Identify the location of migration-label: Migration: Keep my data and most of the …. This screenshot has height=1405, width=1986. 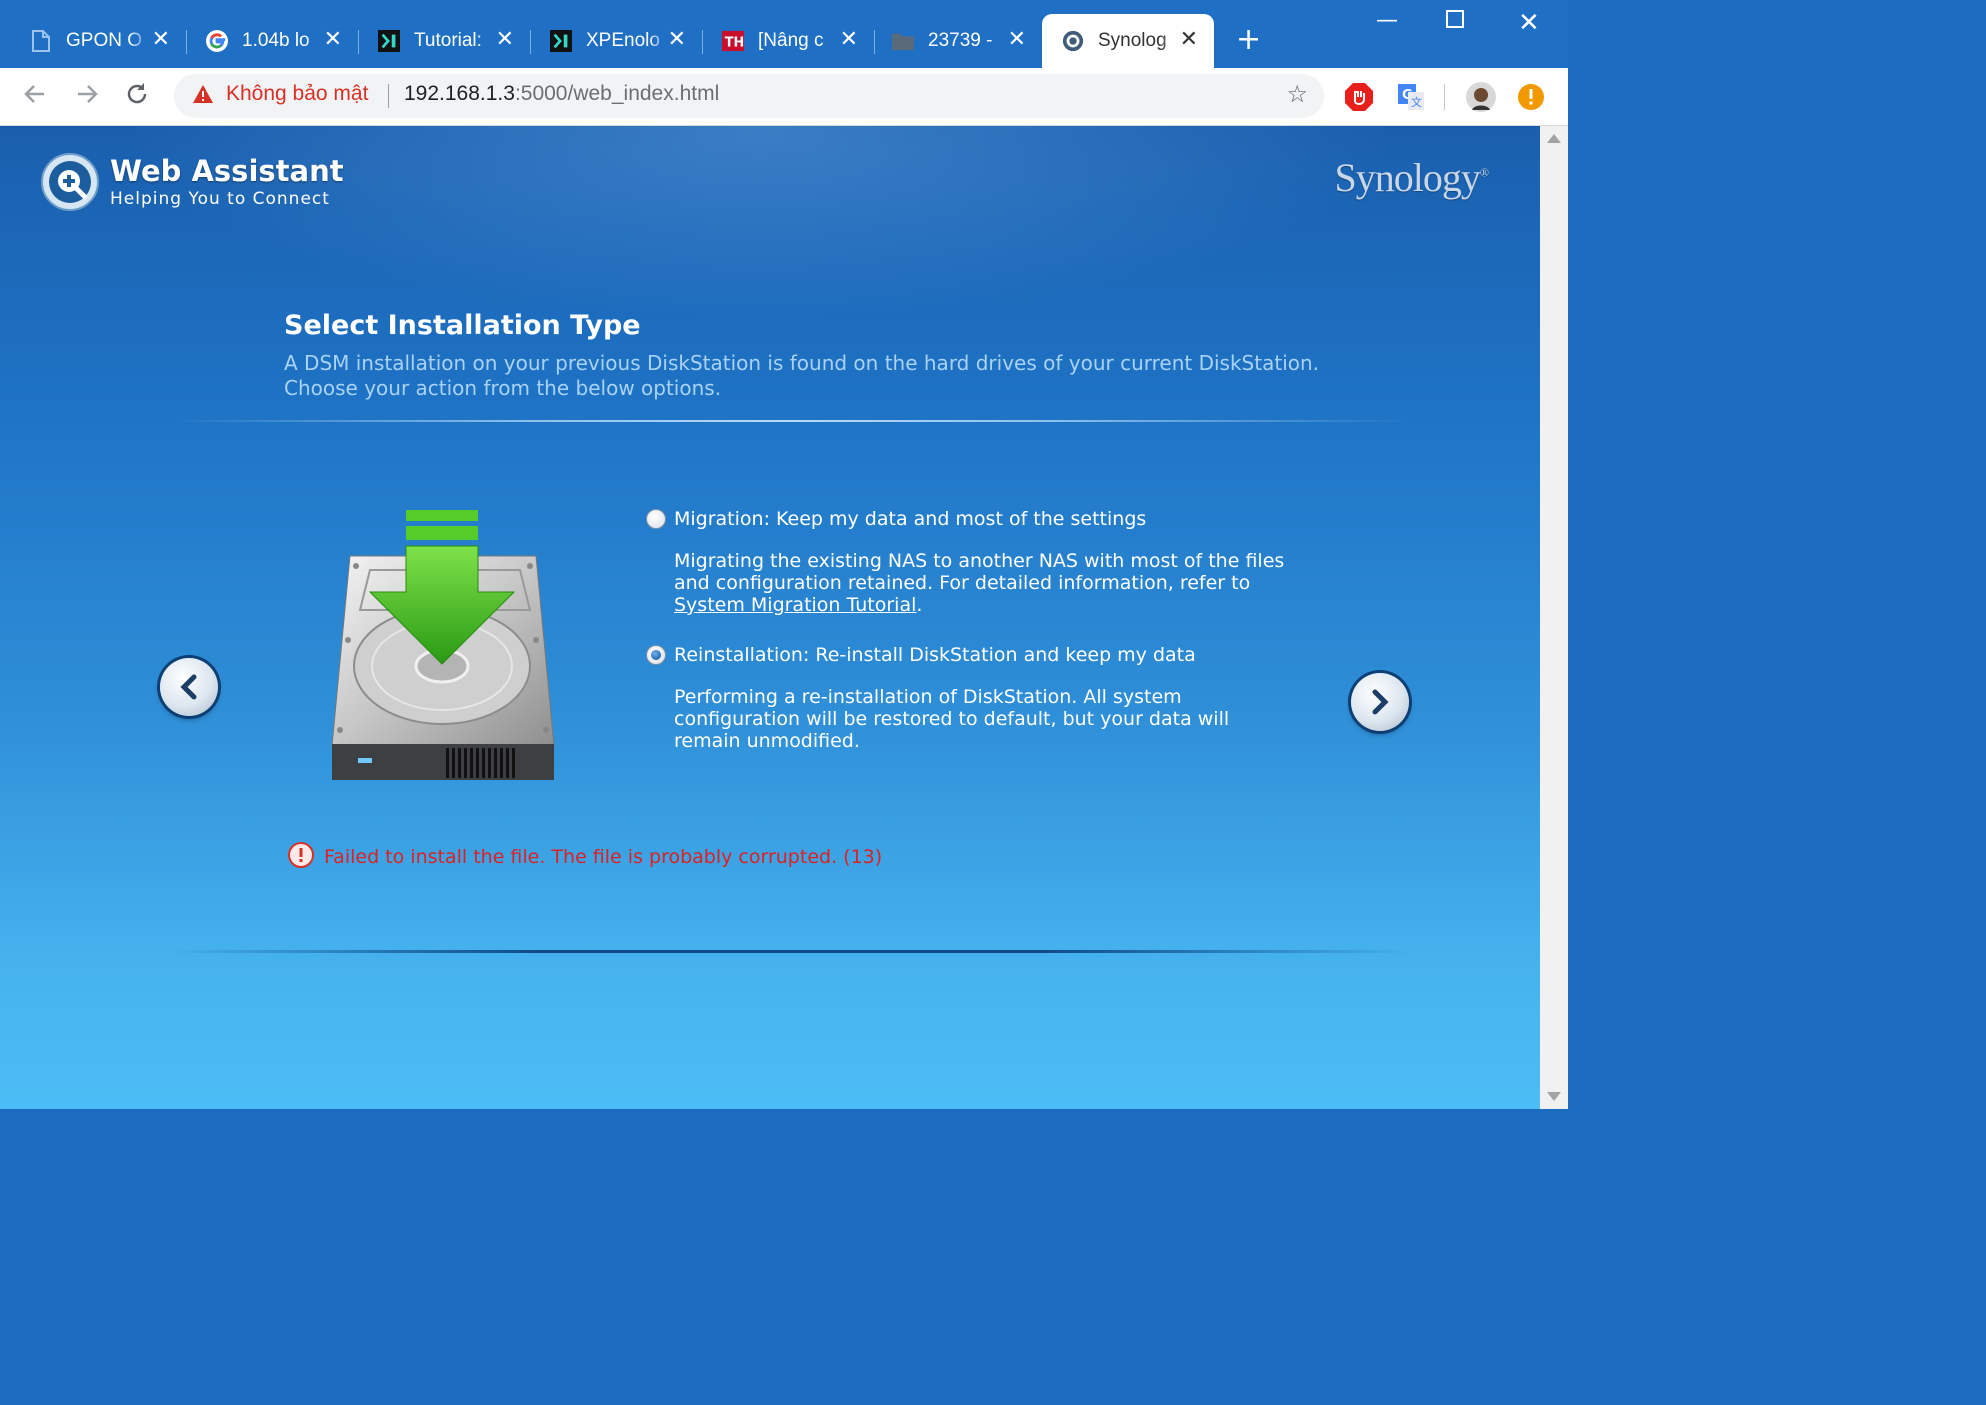
(910, 519).